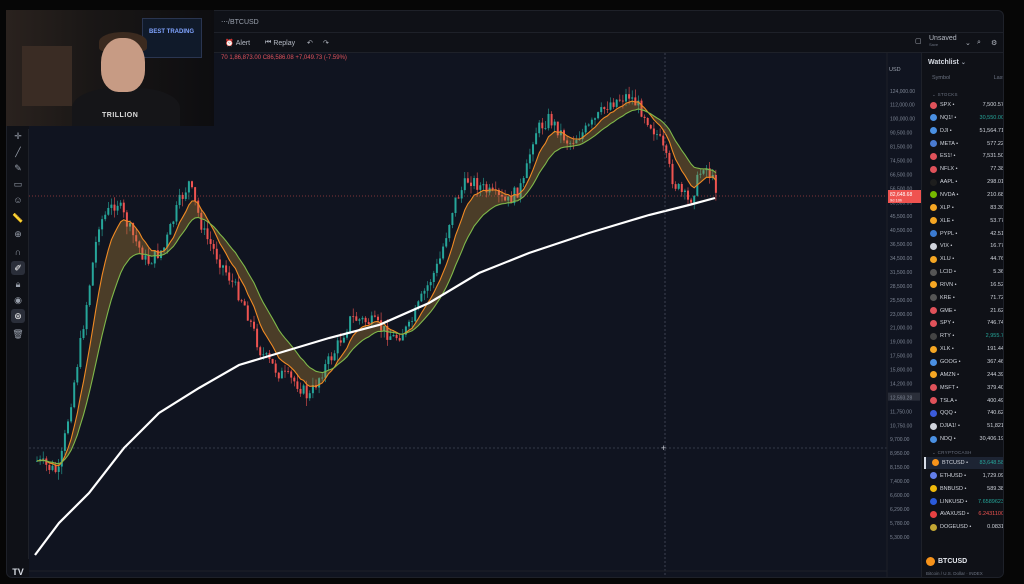 The image size is (1024, 584). I want to click on ruler-tool: 📏, so click(18, 218).